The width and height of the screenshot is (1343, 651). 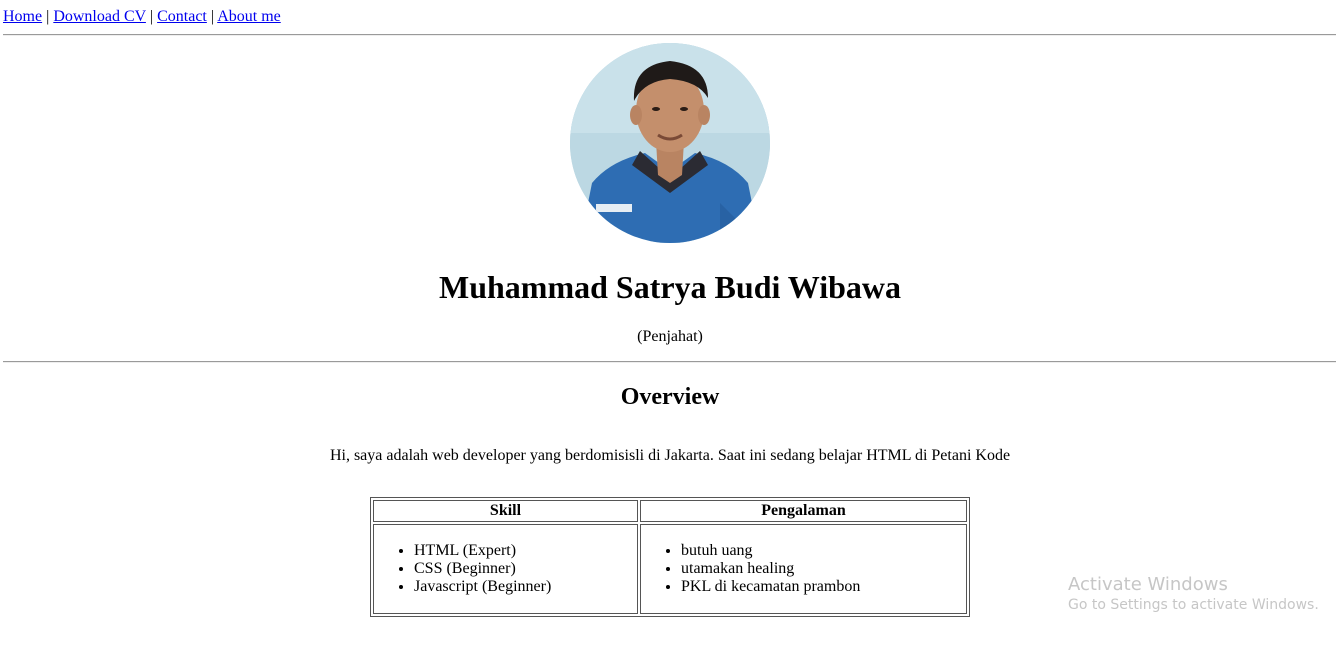 I want to click on table-header-skill: Skill, so click(x=505, y=511).